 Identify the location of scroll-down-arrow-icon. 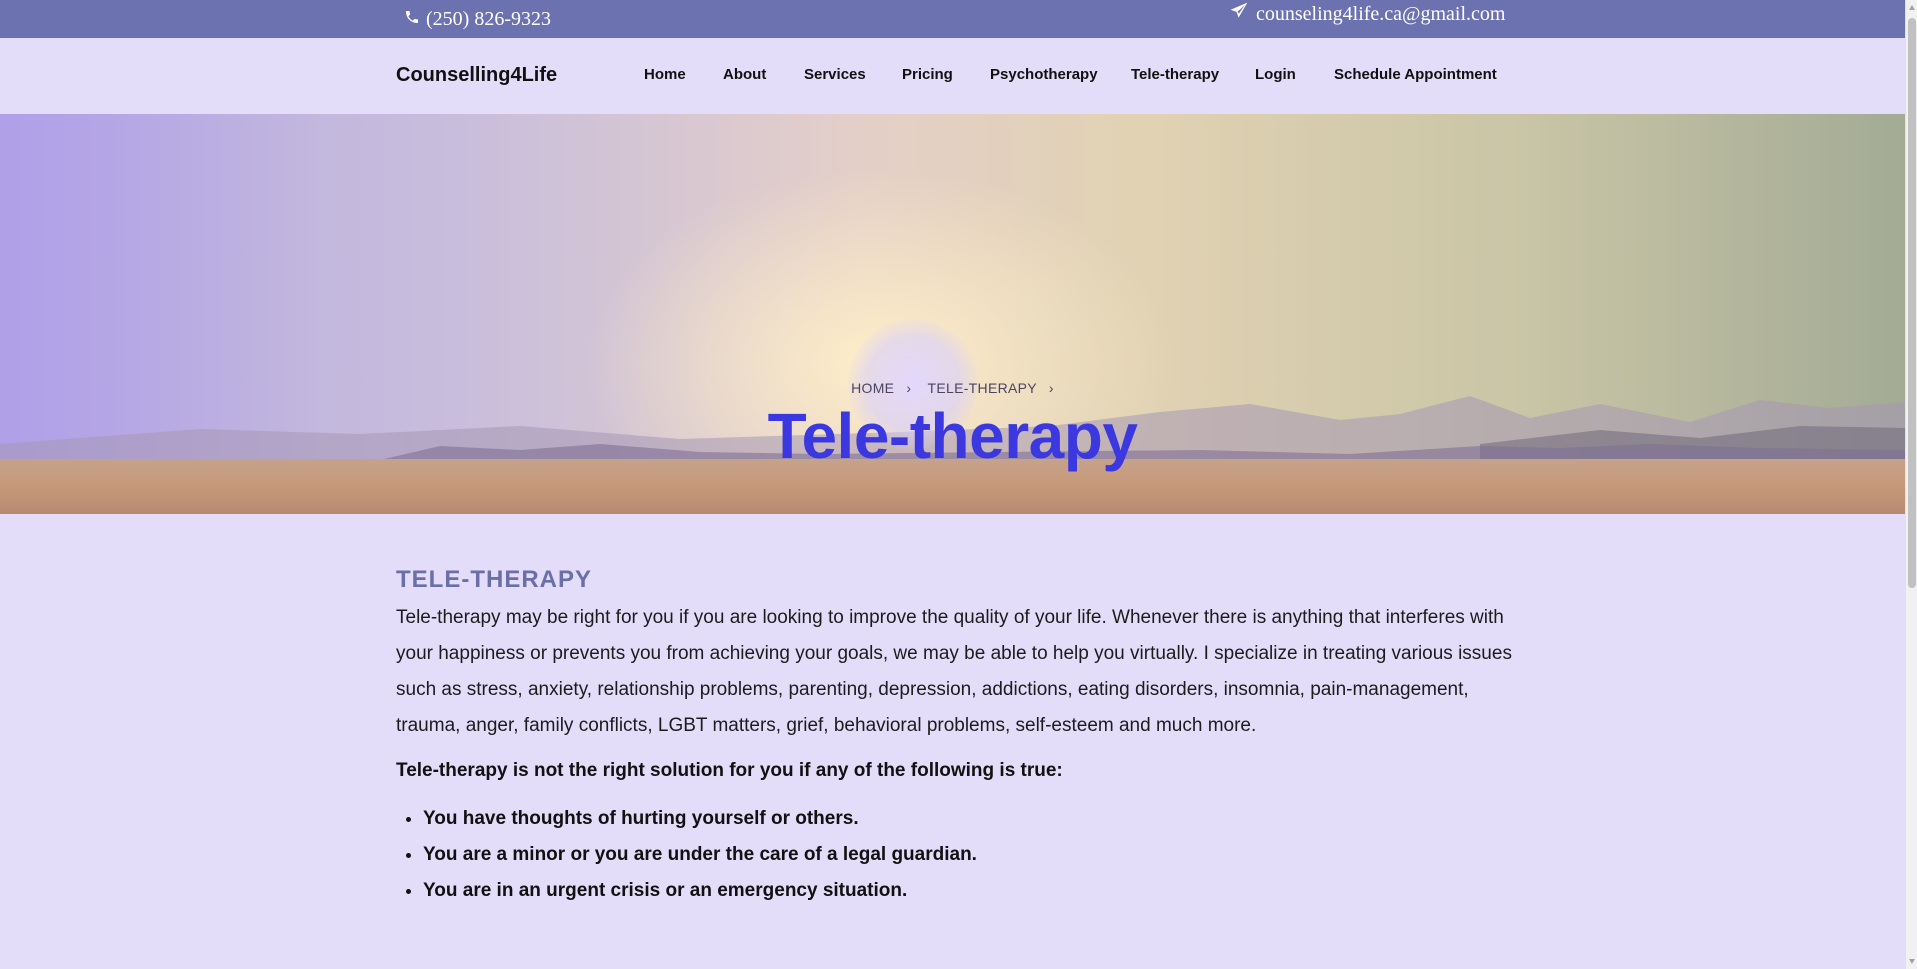
(1912, 961).